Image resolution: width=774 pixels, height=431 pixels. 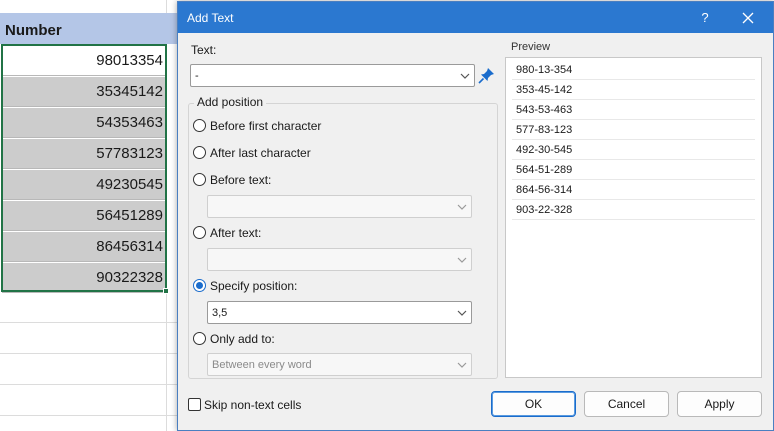 I want to click on preview-row: 980-13-354, so click(x=633, y=70).